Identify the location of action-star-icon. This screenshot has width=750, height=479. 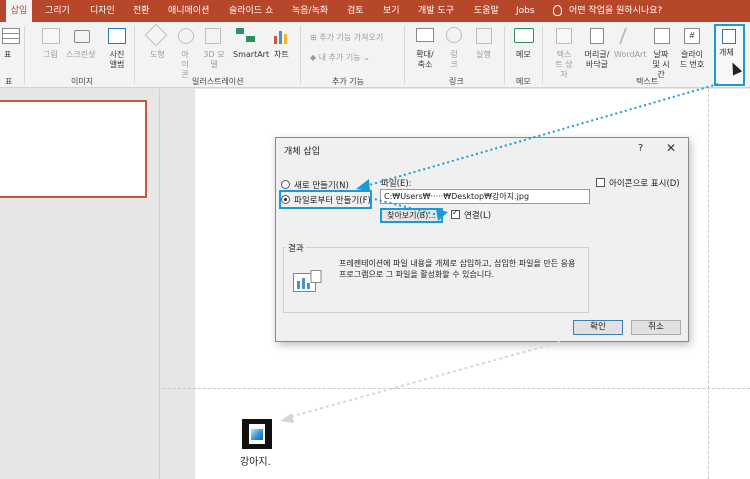
(484, 36).